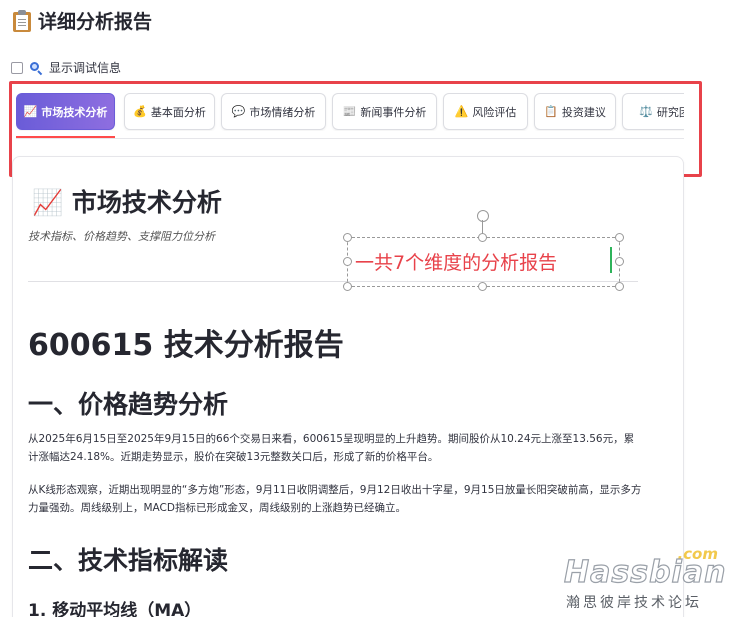  Describe the element at coordinates (456, 261) in the screenshot. I see `annotation-text: 一共7个维度的分析报告` at that location.